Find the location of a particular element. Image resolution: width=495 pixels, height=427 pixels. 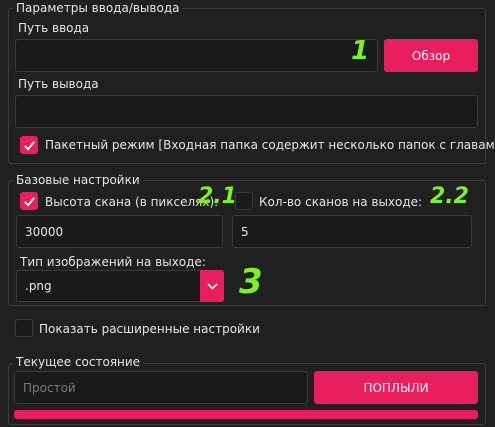

scan-height-input: 30000 is located at coordinates (119, 231).